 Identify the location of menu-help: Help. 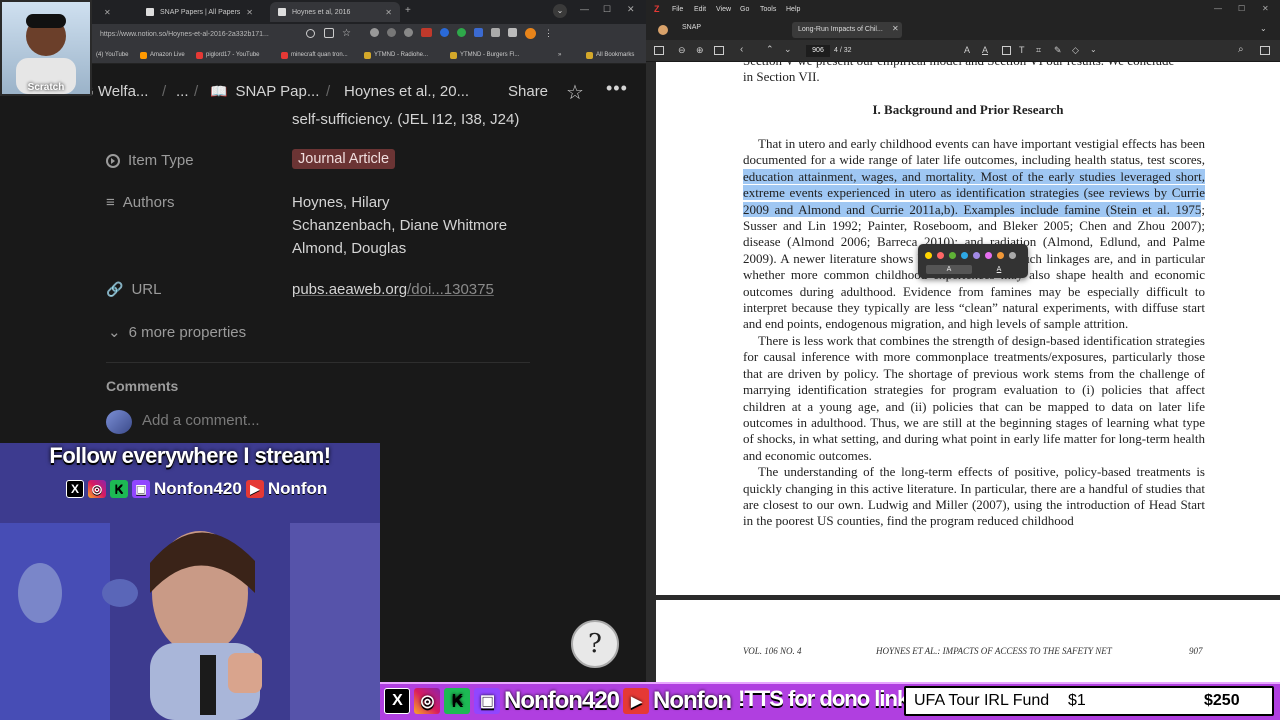
(793, 9).